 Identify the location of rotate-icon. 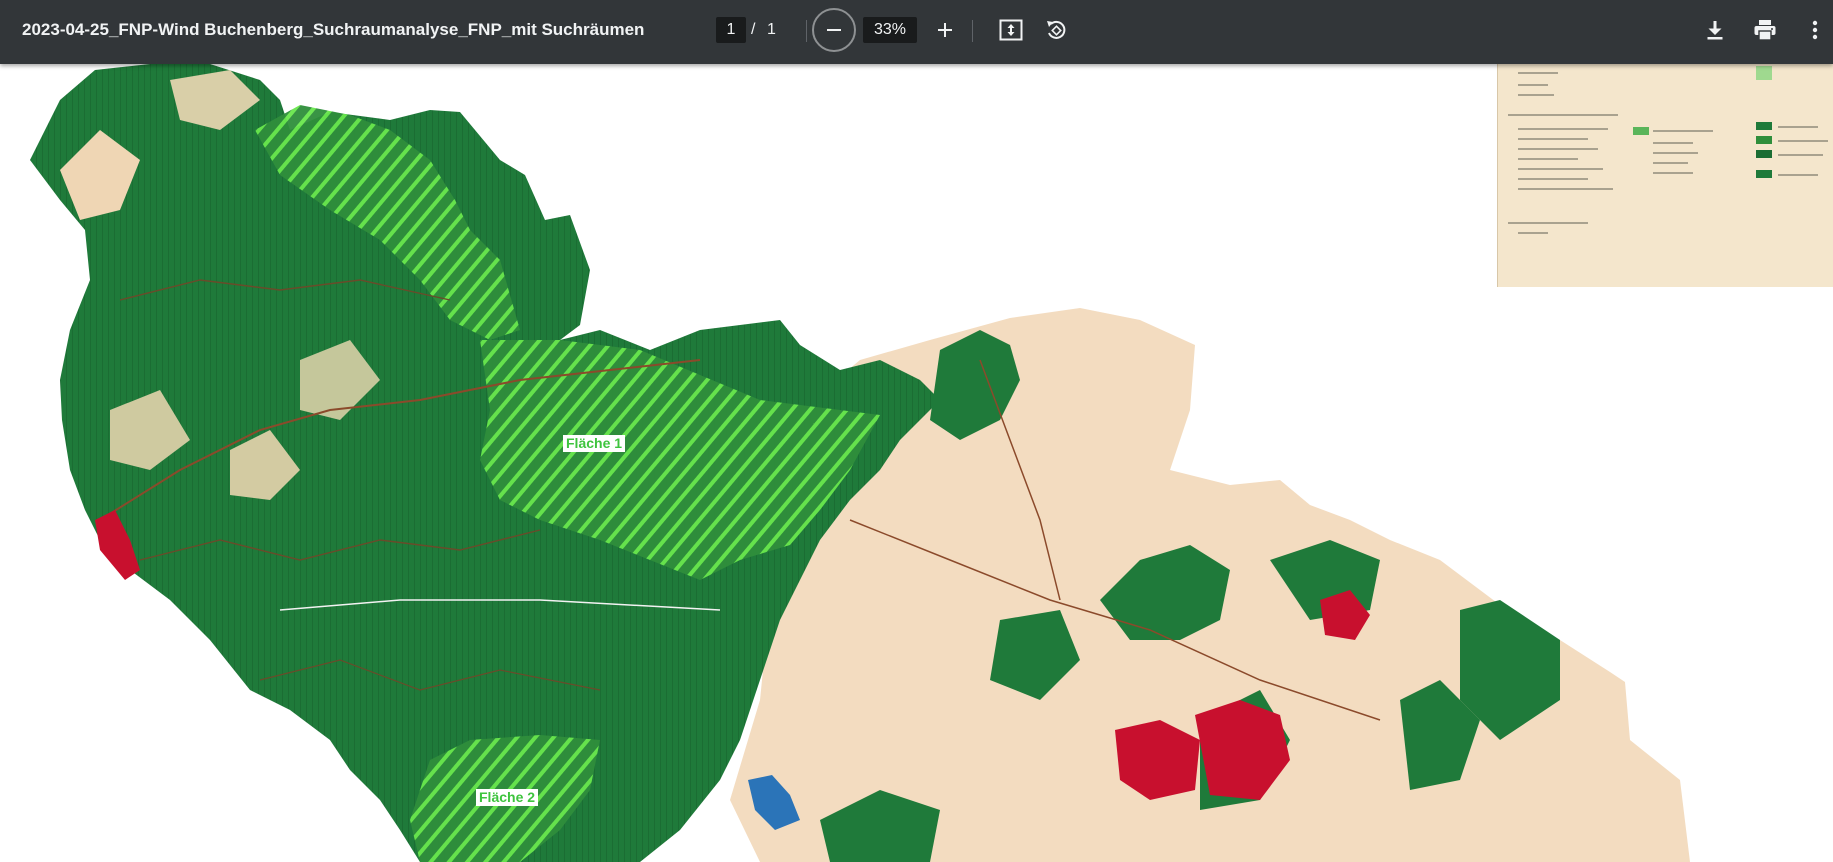
(1056, 29).